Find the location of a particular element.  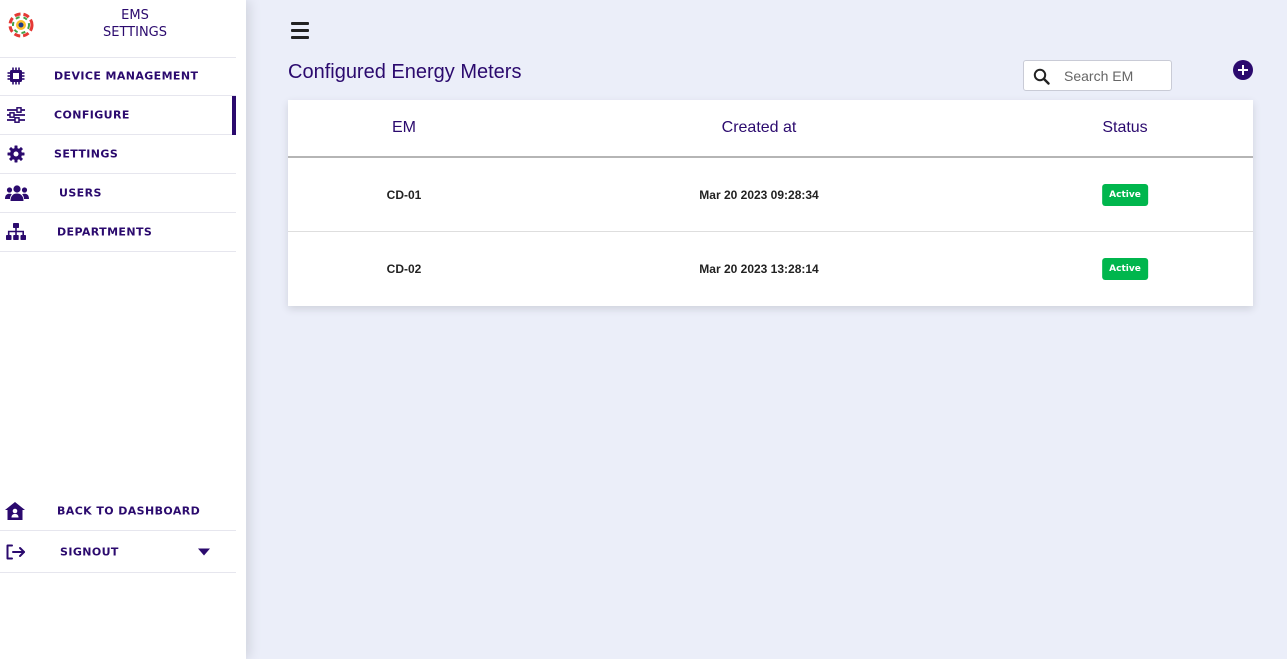

chevron-down-icon is located at coordinates (204, 551).